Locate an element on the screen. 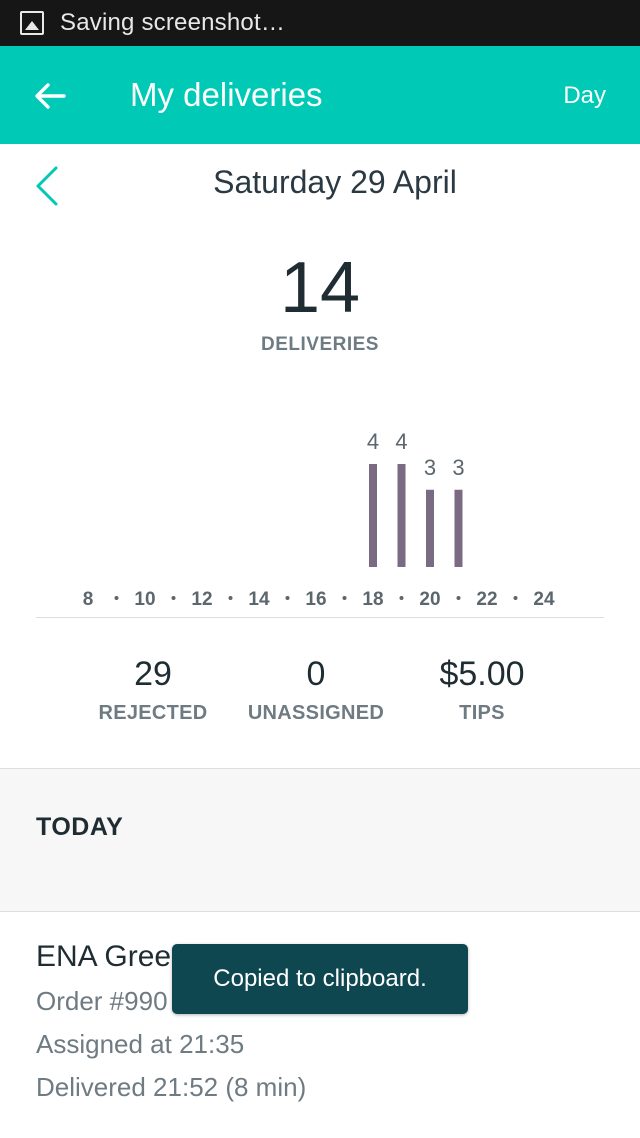 Image resolution: width=640 pixels, height=1138 pixels. date-label: Saturday 29 April is located at coordinates (335, 182).